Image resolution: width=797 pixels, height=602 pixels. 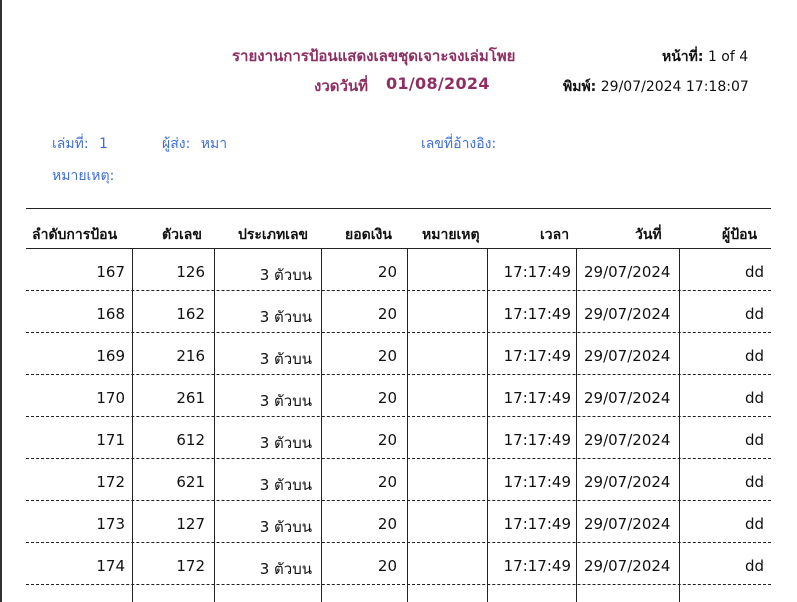 What do you see at coordinates (190, 566) in the screenshot?
I see `cell-number: 172` at bounding box center [190, 566].